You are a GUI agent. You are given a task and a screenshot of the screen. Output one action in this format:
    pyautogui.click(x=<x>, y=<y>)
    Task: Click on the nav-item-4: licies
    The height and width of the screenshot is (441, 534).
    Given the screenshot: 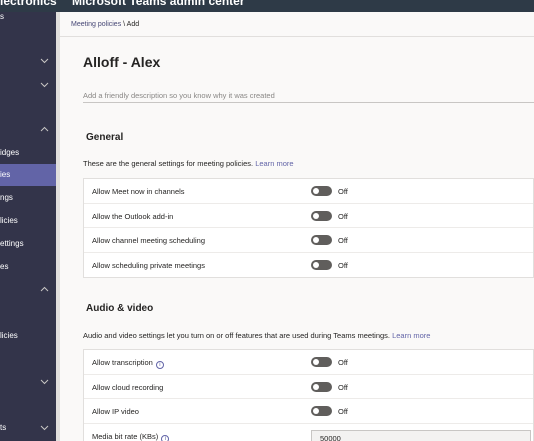 What is the action you would take?
    pyautogui.click(x=28, y=221)
    